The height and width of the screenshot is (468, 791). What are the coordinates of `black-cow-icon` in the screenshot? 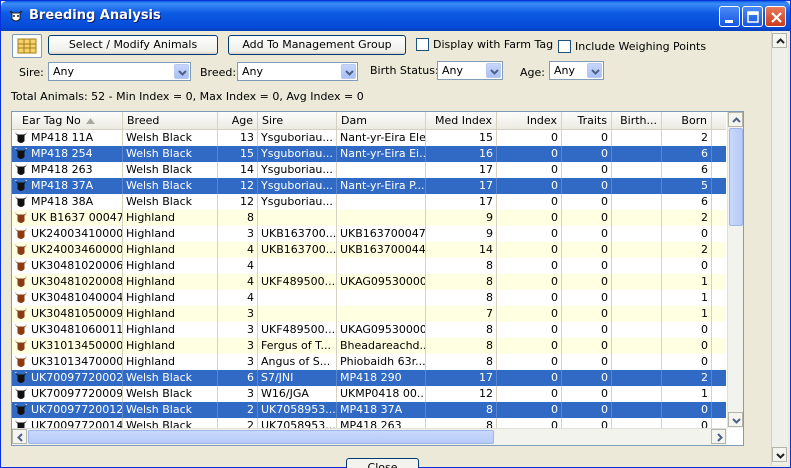 It's located at (21, 137).